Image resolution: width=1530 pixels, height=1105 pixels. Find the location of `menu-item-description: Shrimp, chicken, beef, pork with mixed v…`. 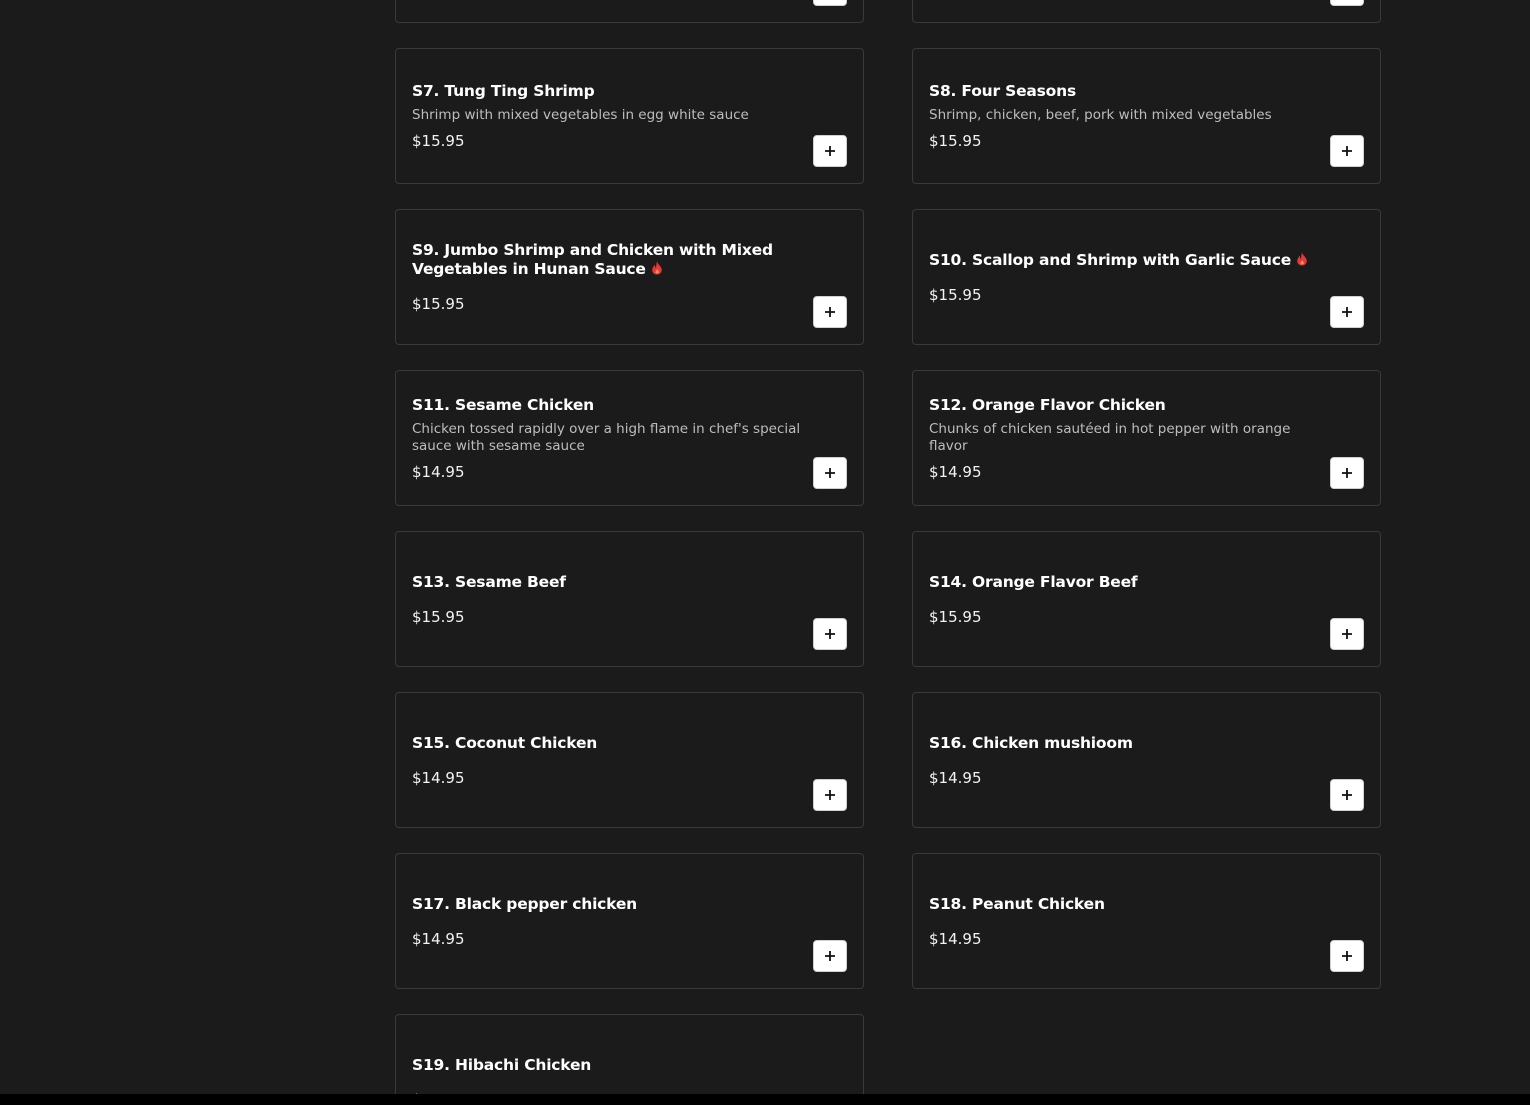

menu-item-description: Shrimp, chicken, beef, pork with mixed v… is located at coordinates (1100, 115).